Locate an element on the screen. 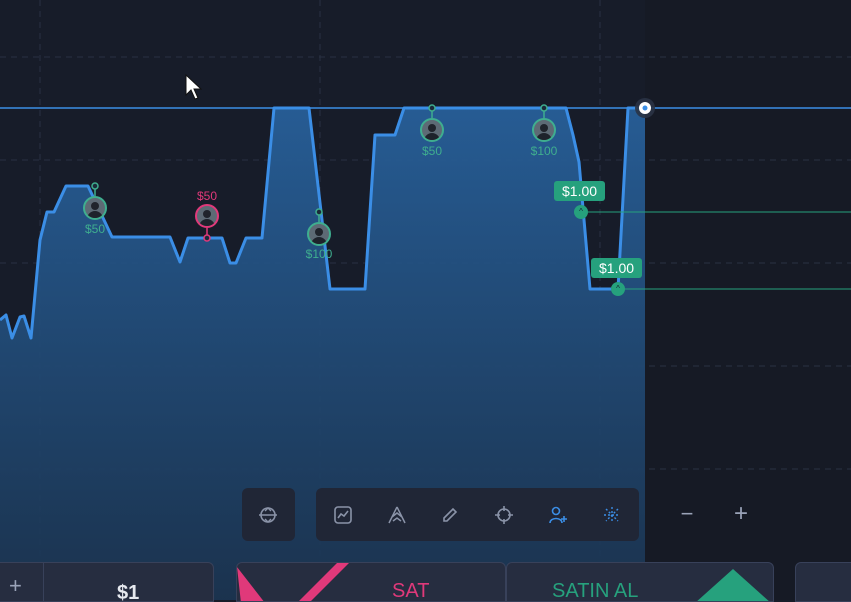 This screenshot has height=602, width=851. chart-layout-icon is located at coordinates (268, 514).